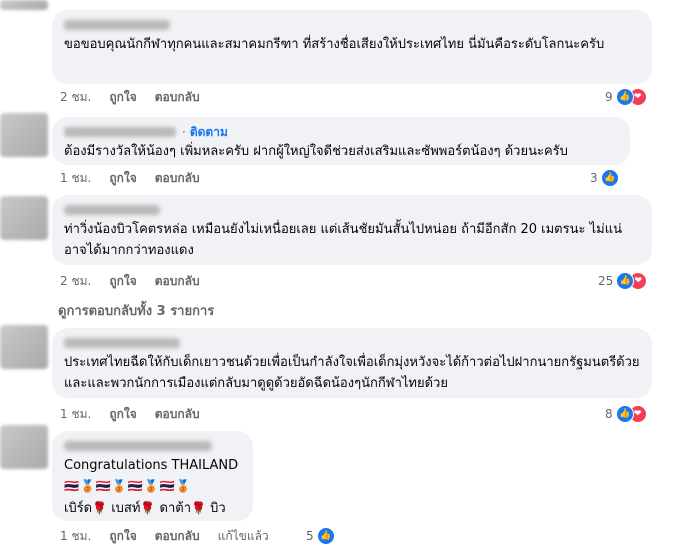  What do you see at coordinates (609, 97) in the screenshot?
I see `reaction-count: 9` at bounding box center [609, 97].